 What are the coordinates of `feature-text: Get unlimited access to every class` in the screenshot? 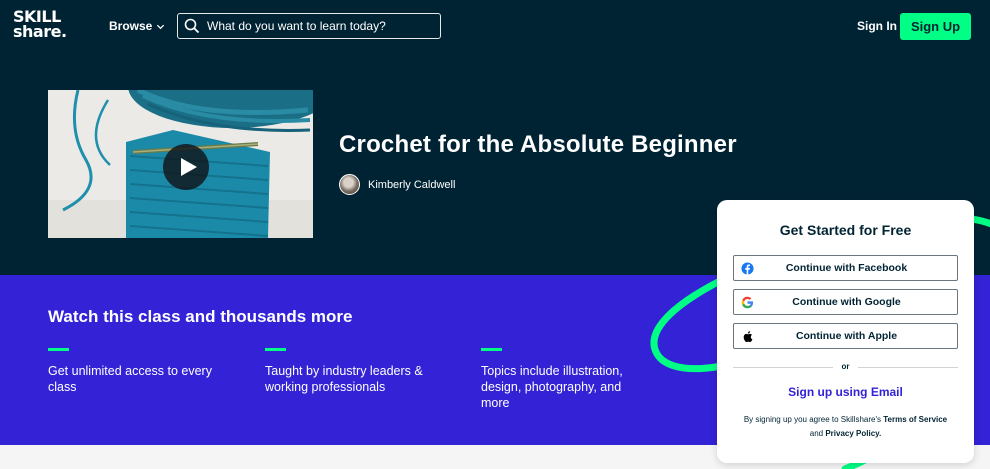 It's located at (130, 379).